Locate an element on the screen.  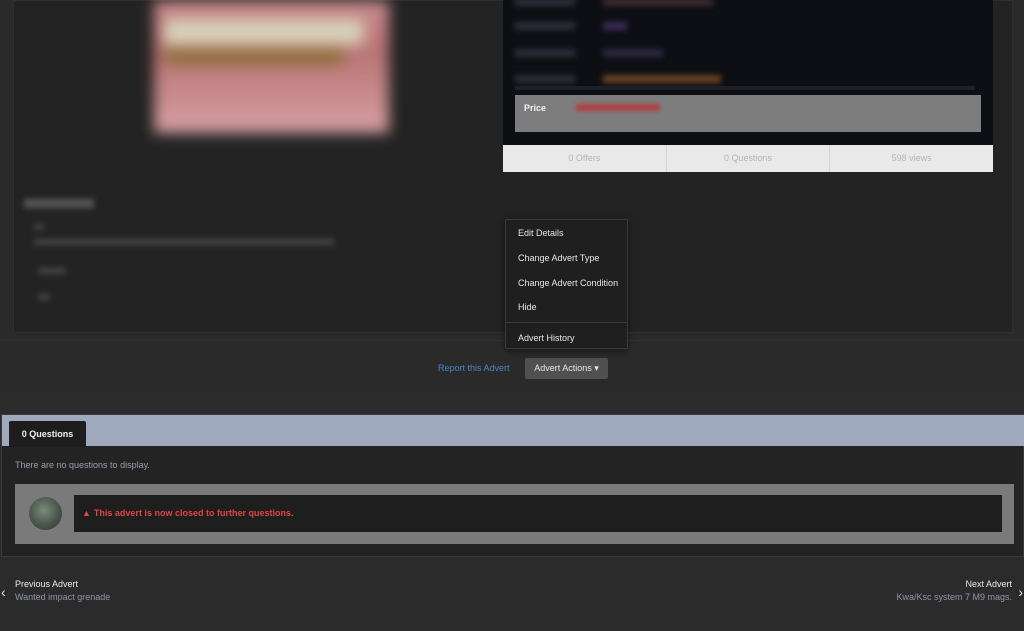
warning-icon: ▲ is located at coordinates (86, 513).